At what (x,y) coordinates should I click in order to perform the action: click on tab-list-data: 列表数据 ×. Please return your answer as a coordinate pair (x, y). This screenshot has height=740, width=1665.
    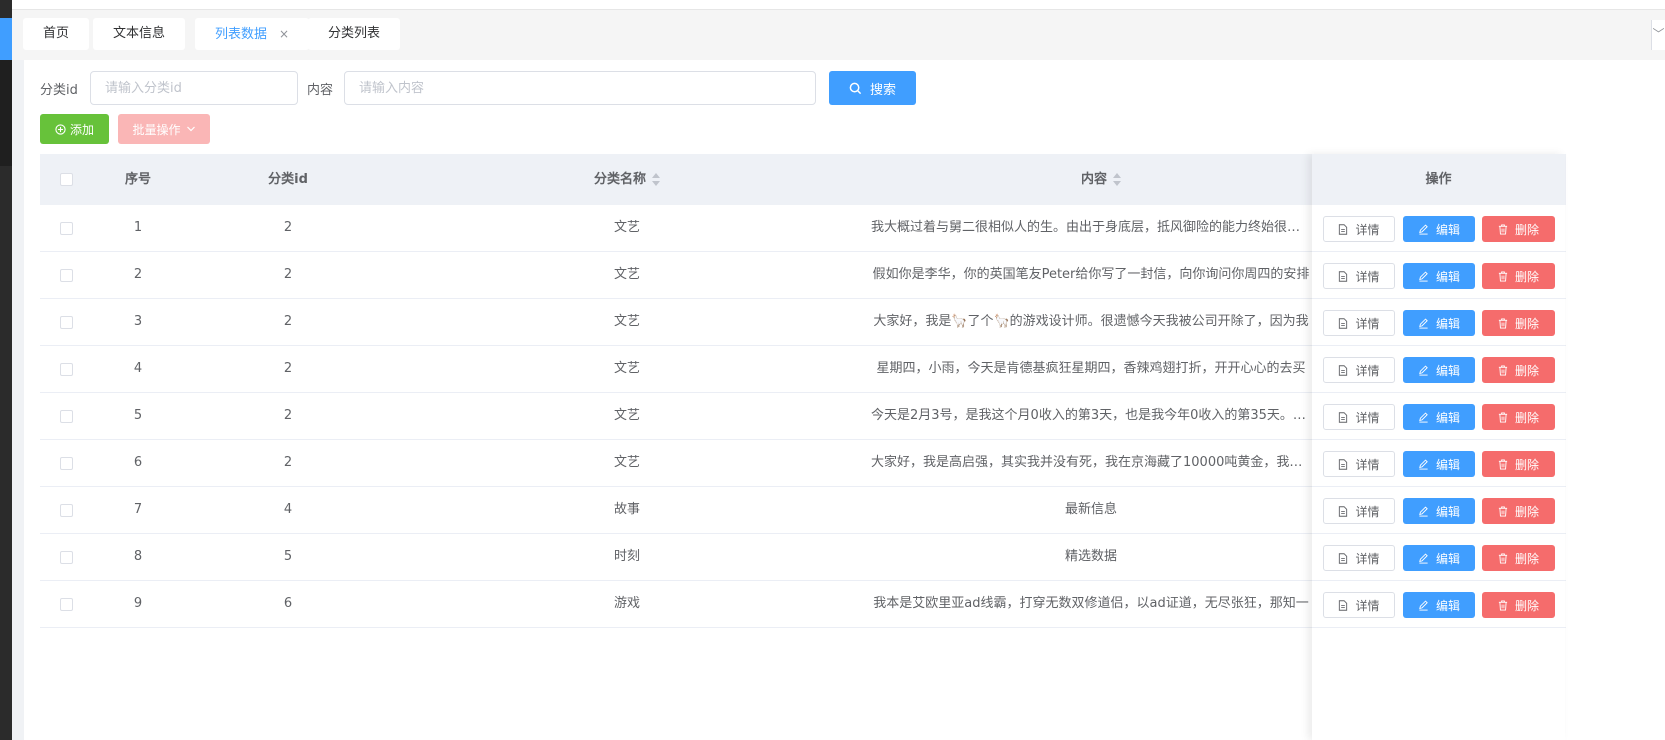
    Looking at the image, I should click on (252, 34).